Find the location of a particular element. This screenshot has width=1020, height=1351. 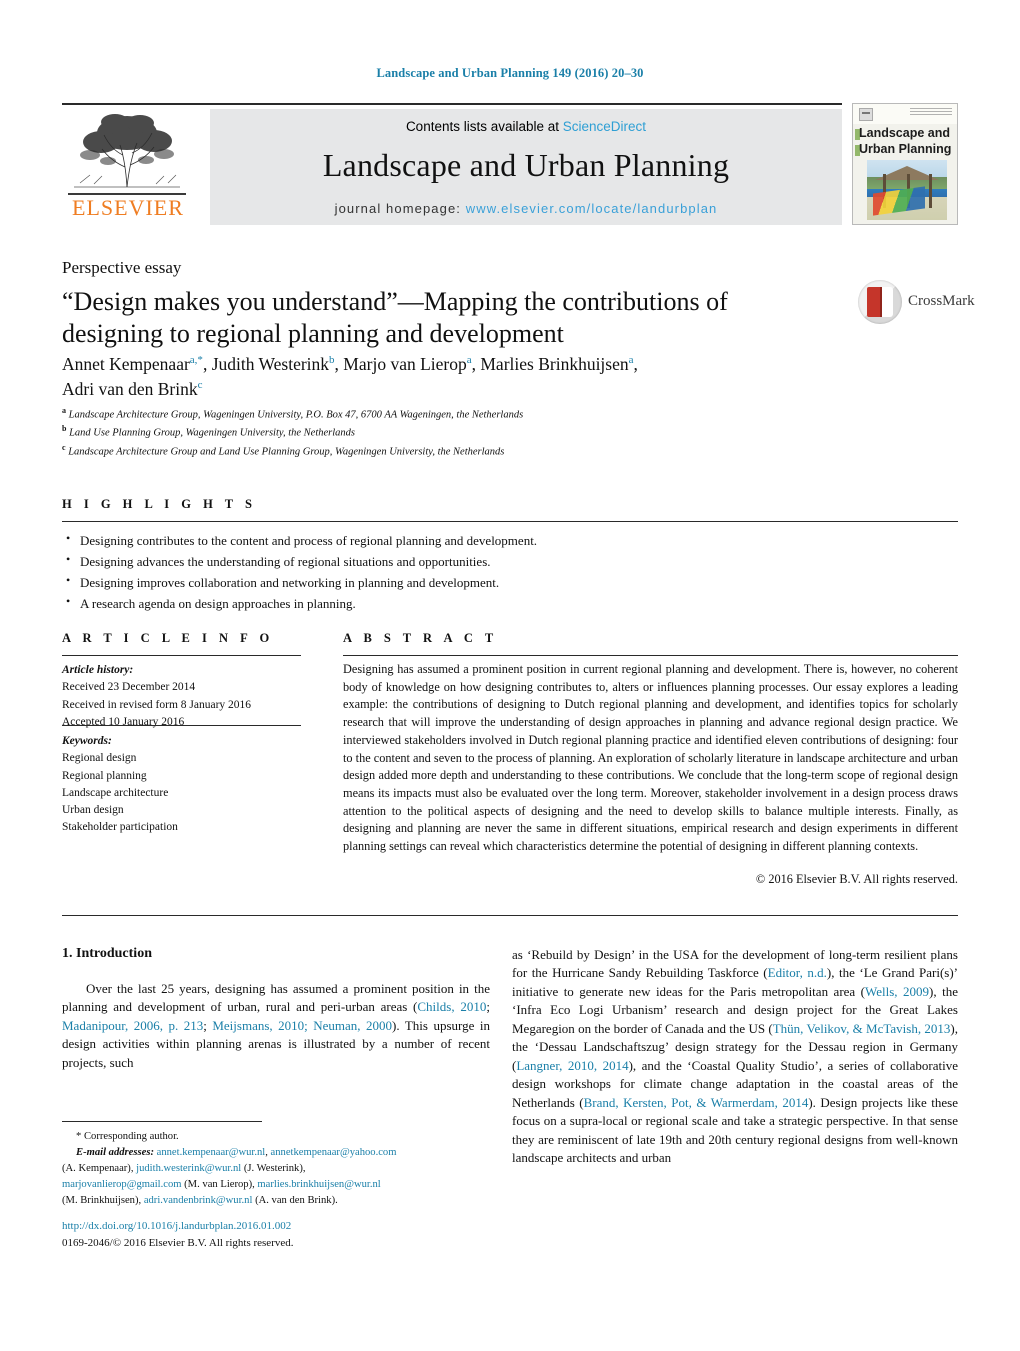

email-owner: (A. van den Brink). is located at coordinates (296, 1201).